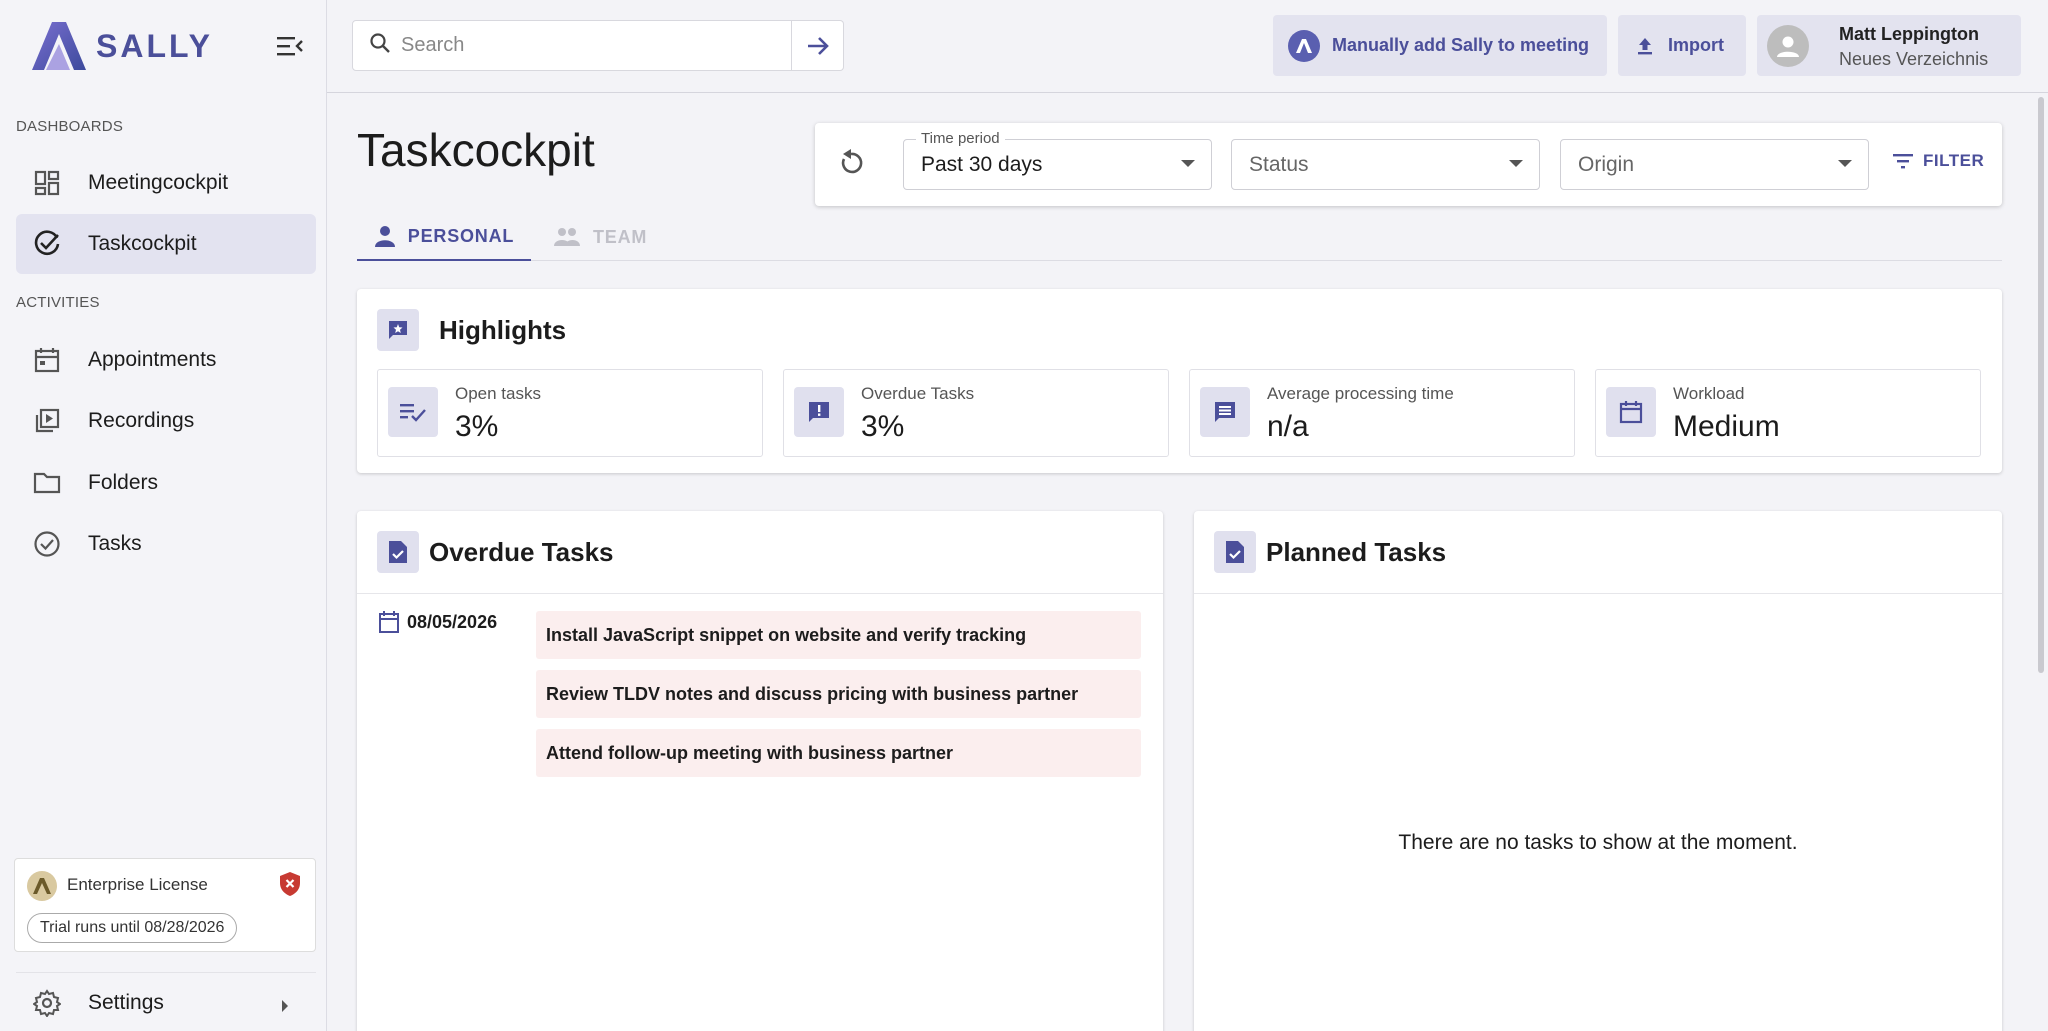  I want to click on group-icon, so click(567, 237).